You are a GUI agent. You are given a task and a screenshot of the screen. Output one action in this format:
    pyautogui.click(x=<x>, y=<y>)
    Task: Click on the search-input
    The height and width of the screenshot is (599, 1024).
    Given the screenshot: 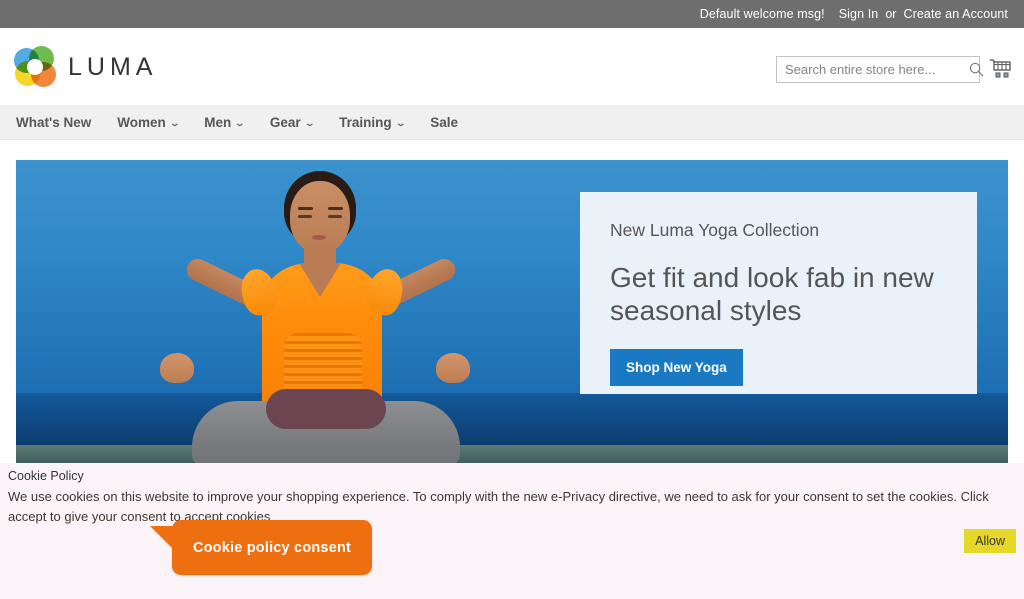 What is the action you would take?
    pyautogui.click(x=873, y=69)
    